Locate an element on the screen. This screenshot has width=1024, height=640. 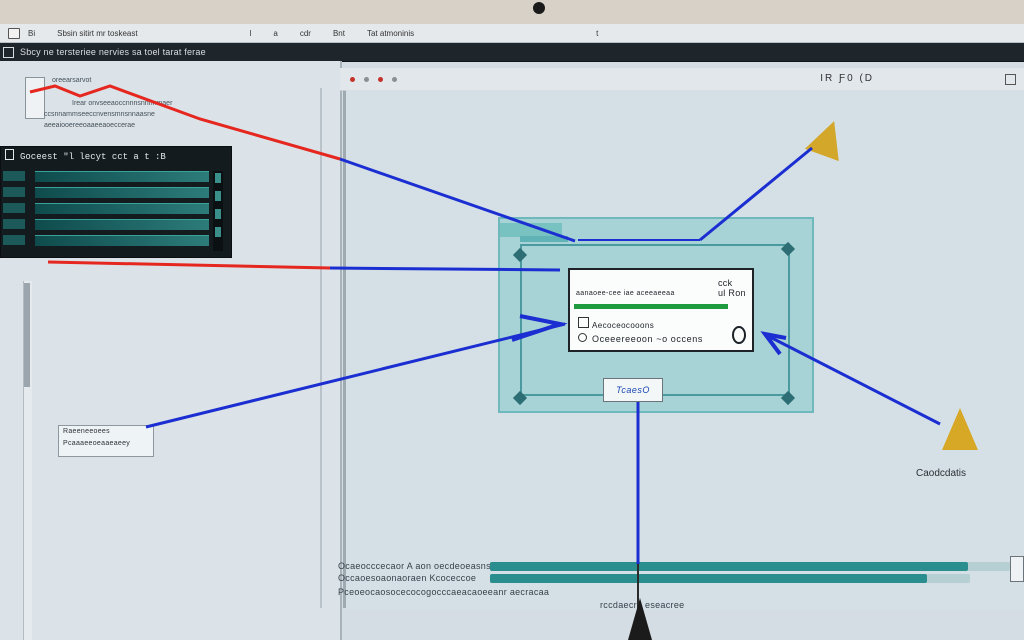
pause-icon is located at coordinates (394, 79).